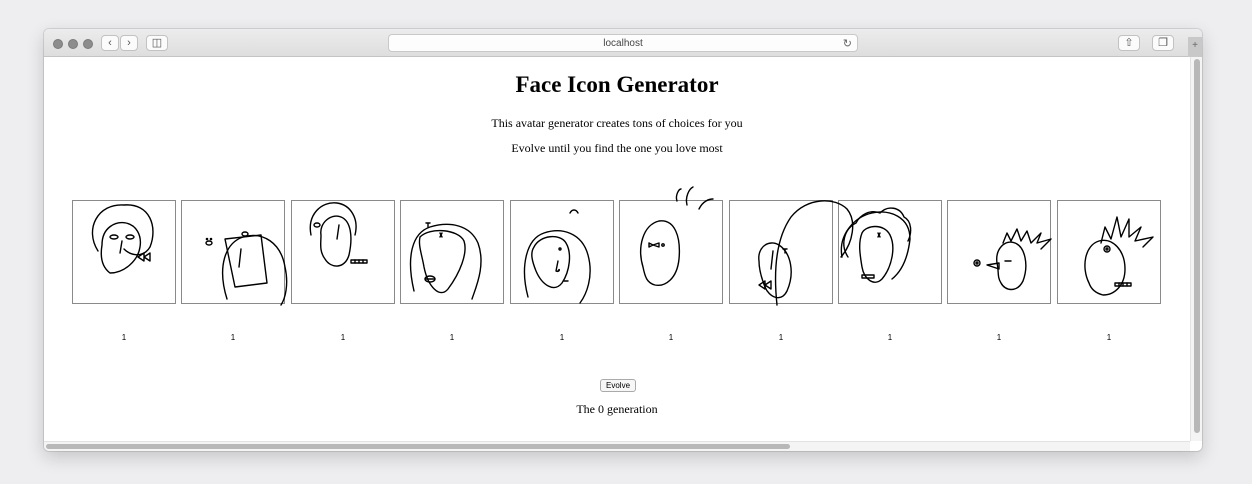 Image resolution: width=1252 pixels, height=484 pixels. I want to click on address-bar: localhost ↻, so click(623, 43).